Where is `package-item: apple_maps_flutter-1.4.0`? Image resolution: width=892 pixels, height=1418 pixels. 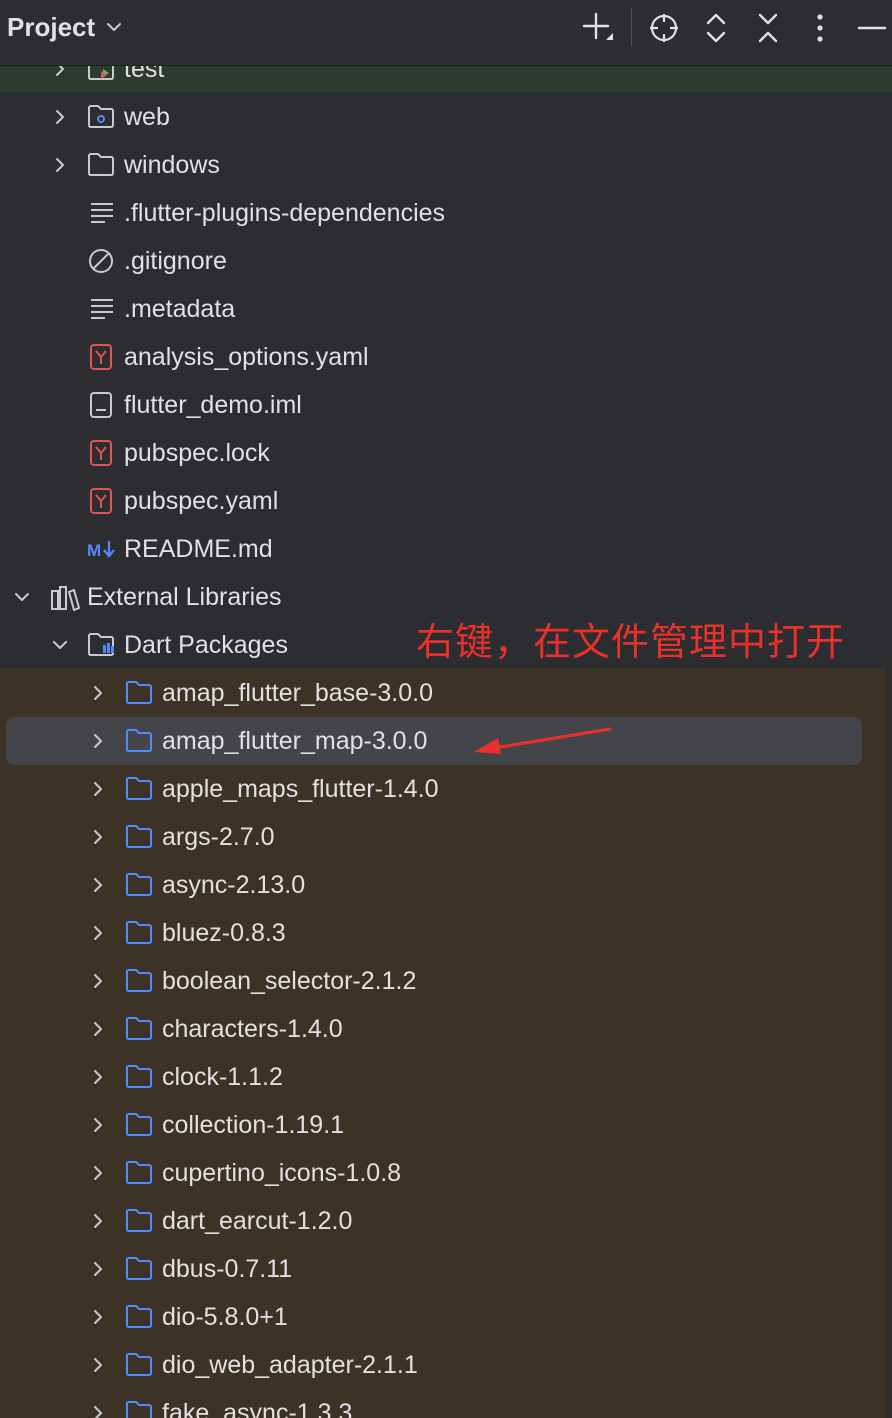 package-item: apple_maps_flutter-1.4.0 is located at coordinates (446, 789).